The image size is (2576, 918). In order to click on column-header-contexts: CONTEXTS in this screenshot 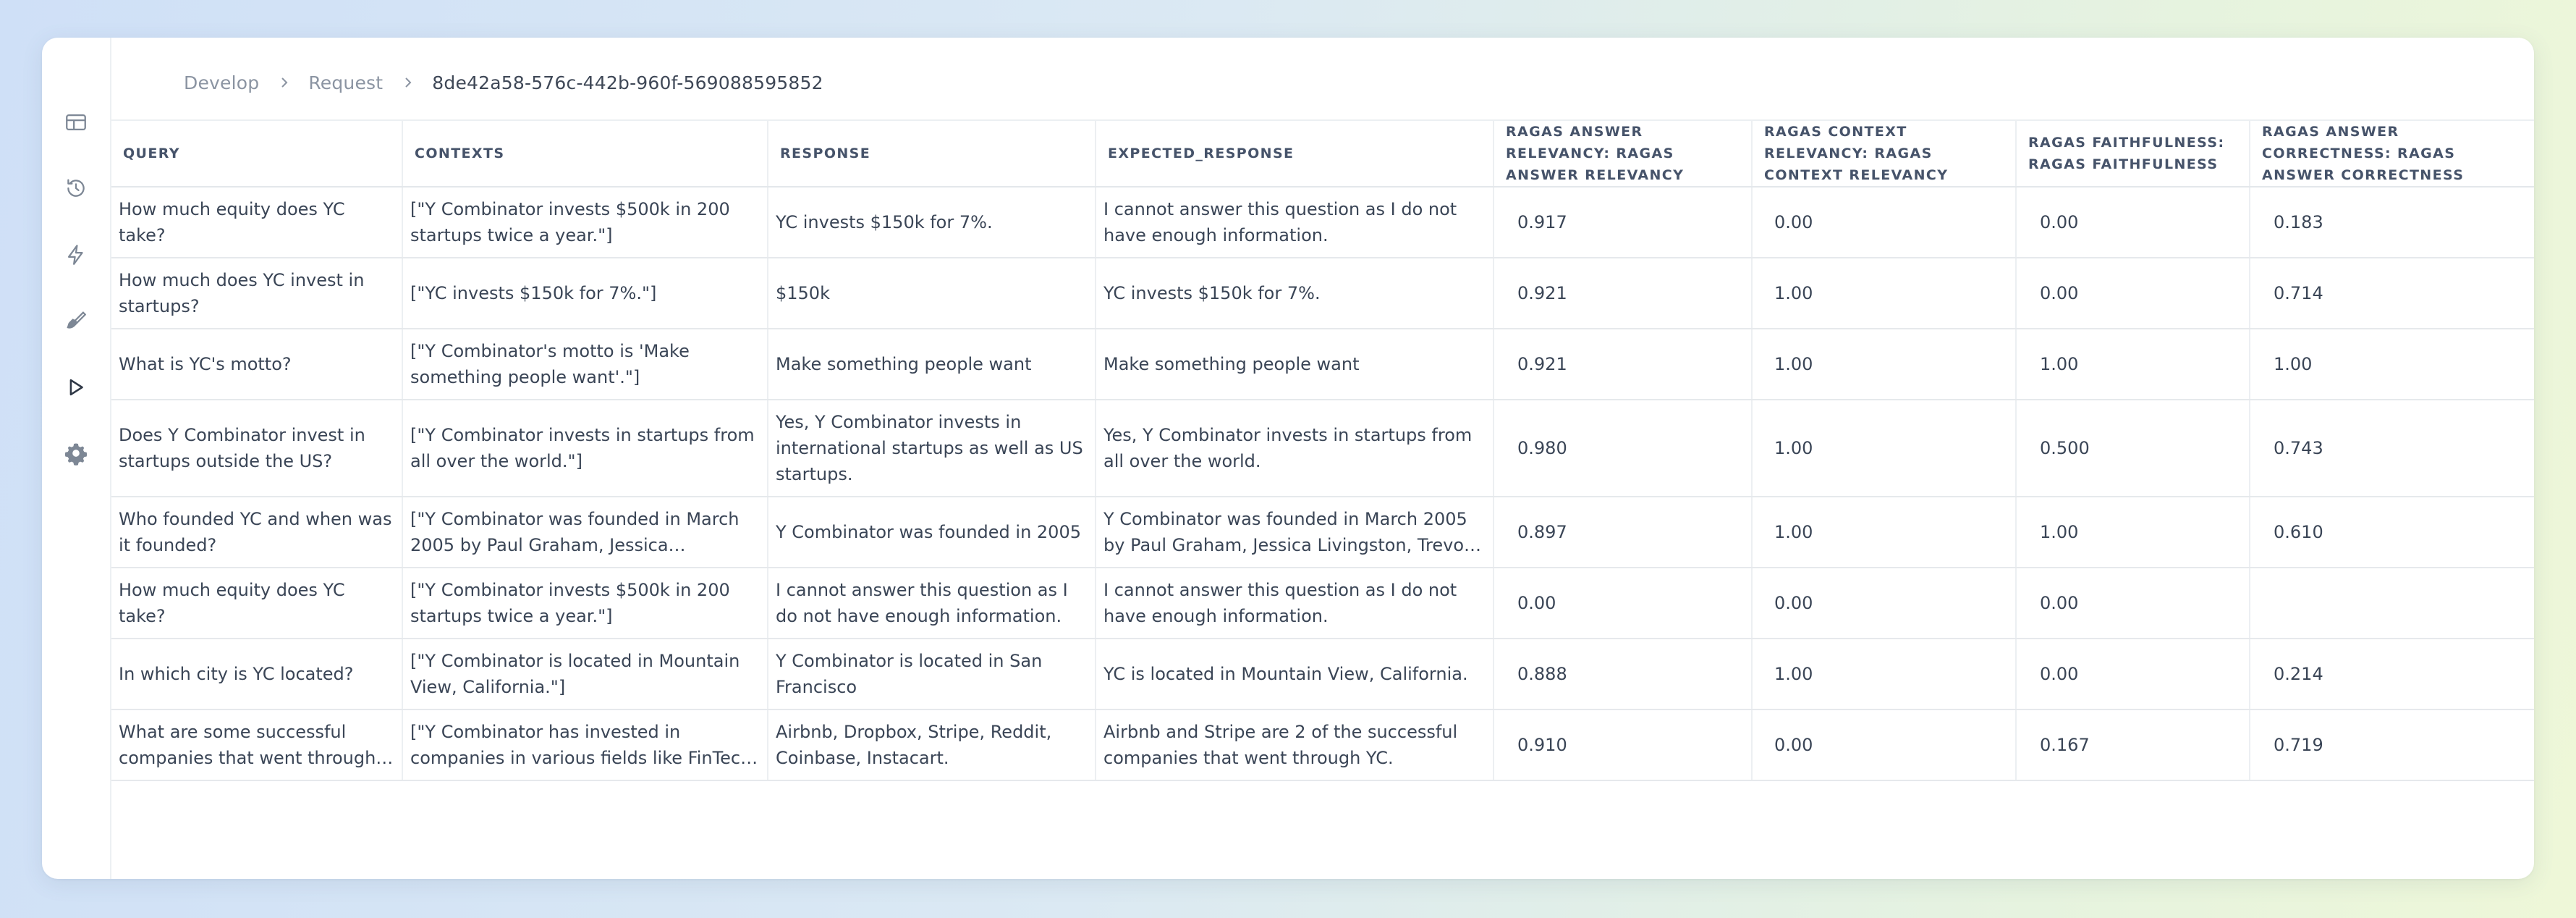, I will do `click(585, 153)`.